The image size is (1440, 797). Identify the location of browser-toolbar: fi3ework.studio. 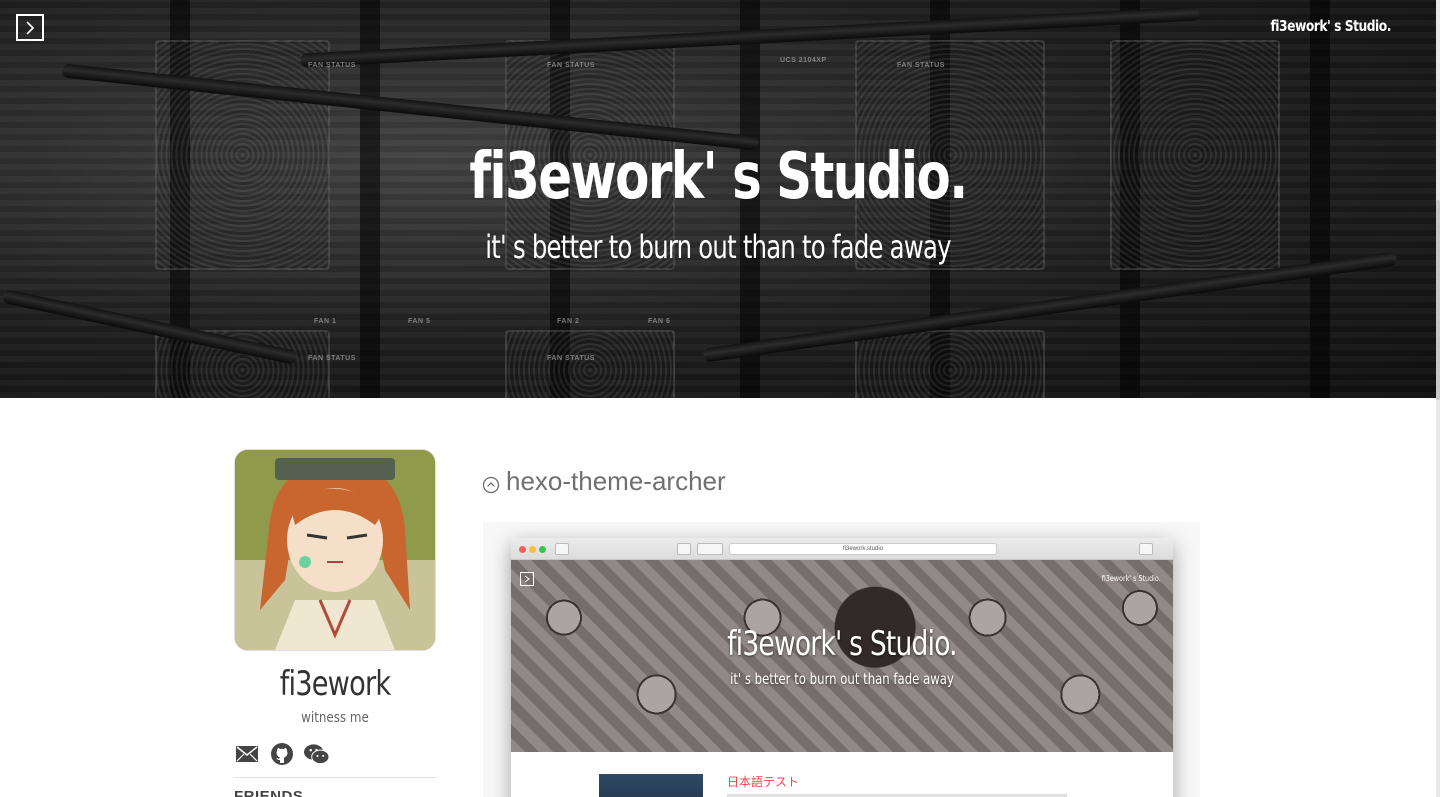
(842, 549).